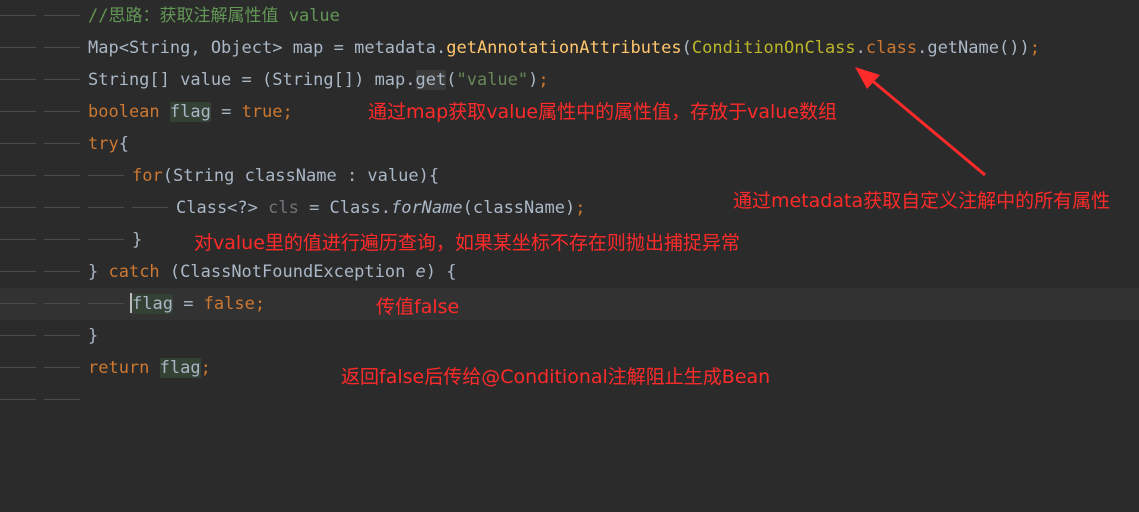 The image size is (1139, 512). Describe the element at coordinates (569, 272) in the screenshot. I see `code-line-9: } catch (ClassNotFoundException e) {` at that location.